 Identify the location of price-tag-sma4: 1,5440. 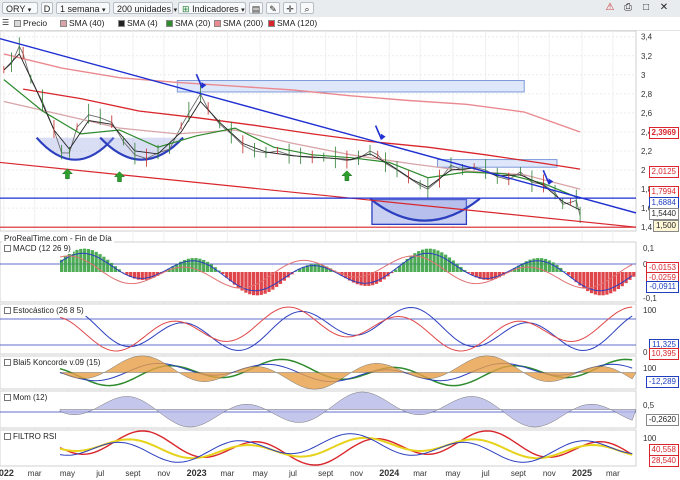
(663, 214).